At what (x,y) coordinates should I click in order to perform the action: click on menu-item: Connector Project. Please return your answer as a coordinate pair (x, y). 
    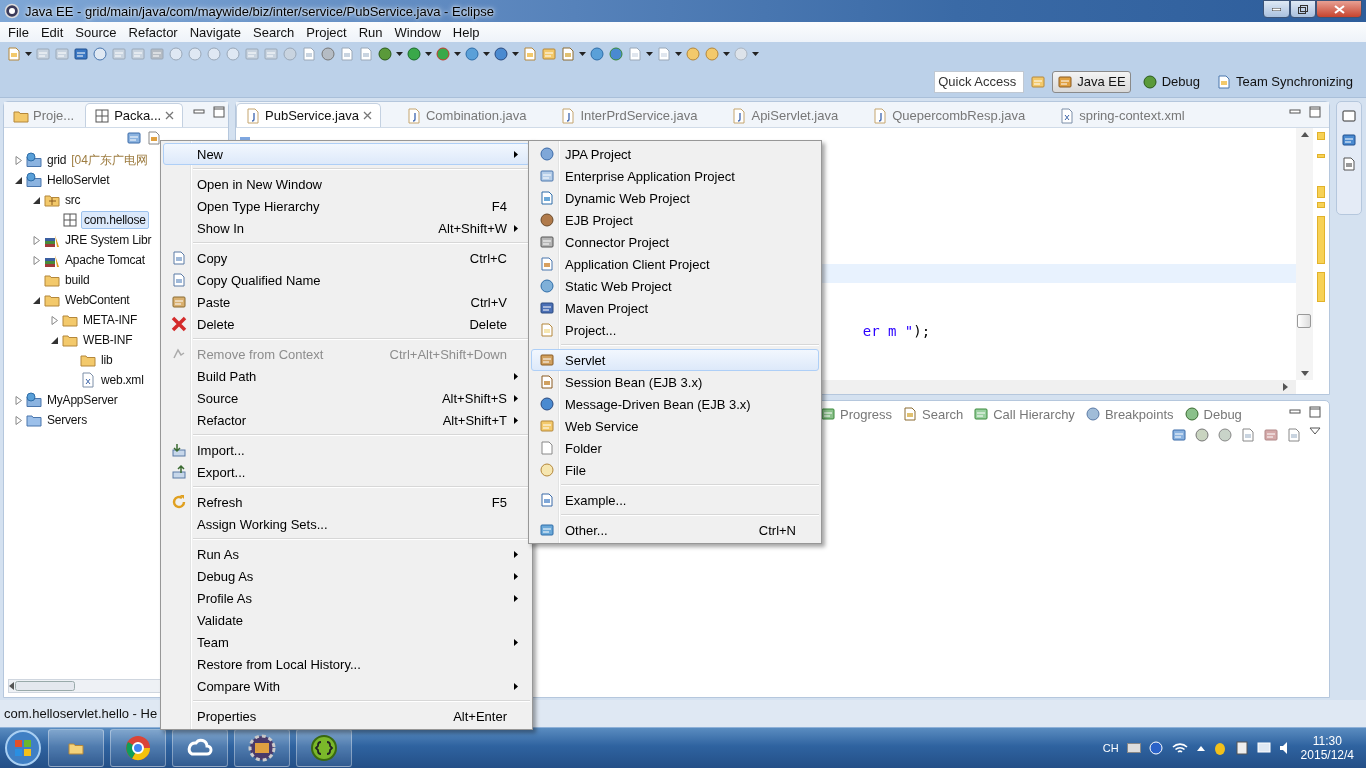
    Looking at the image, I should click on (675, 242).